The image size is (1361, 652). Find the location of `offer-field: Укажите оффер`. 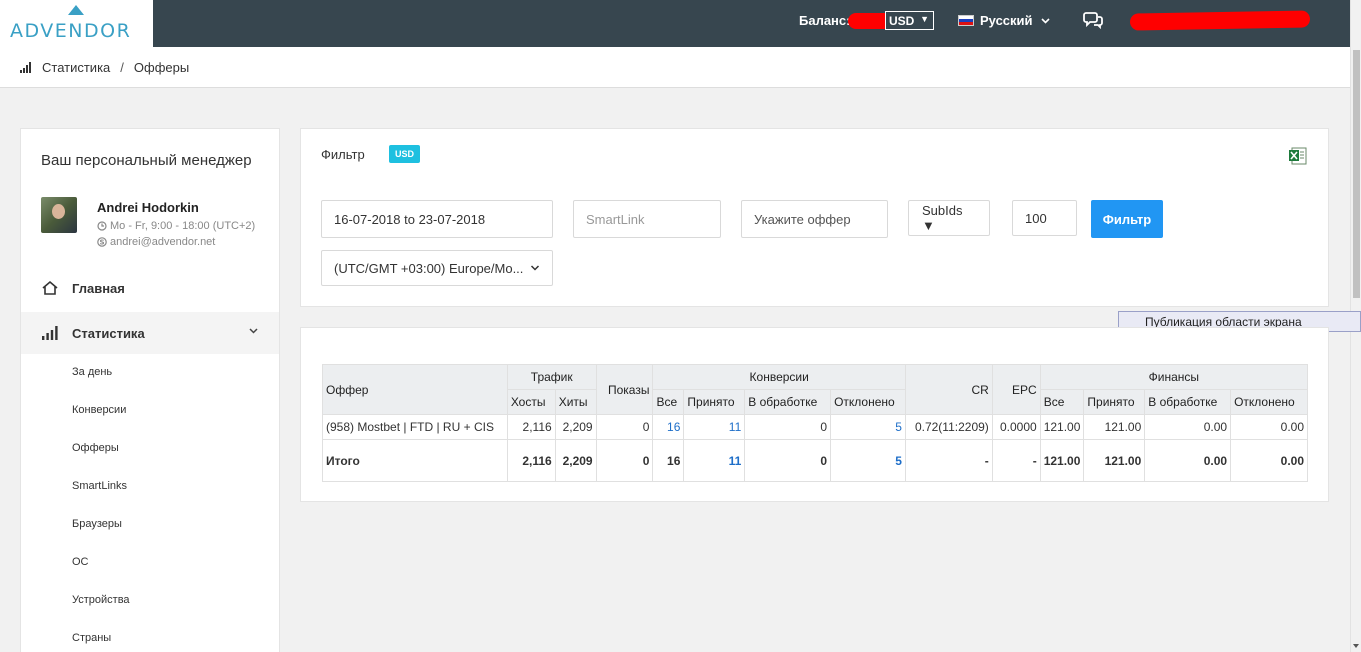

offer-field: Укажите оффер is located at coordinates (814, 219).